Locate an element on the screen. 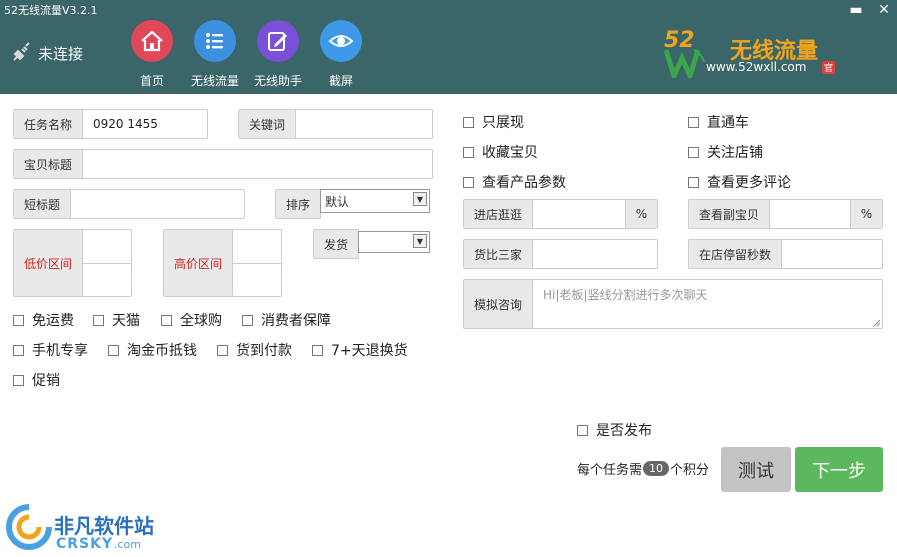 The width and height of the screenshot is (897, 557). sort-select: 默认 ▼ is located at coordinates (375, 201).